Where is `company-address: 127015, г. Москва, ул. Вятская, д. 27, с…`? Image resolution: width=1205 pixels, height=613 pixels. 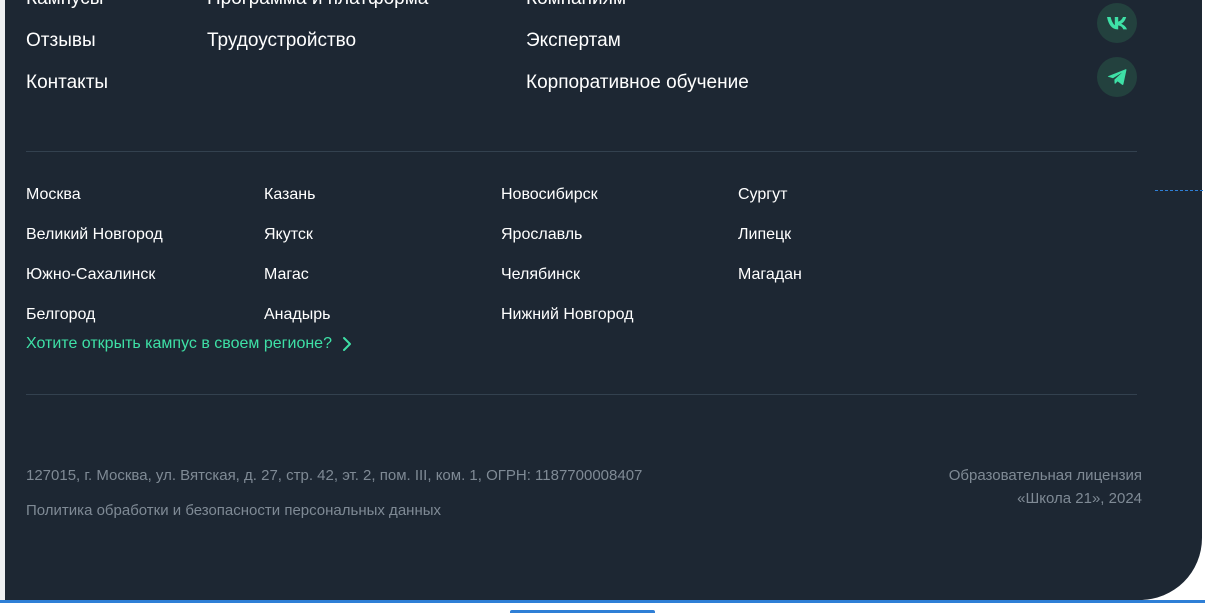 company-address: 127015, г. Москва, ул. Вятская, д. 27, с… is located at coordinates (334, 475).